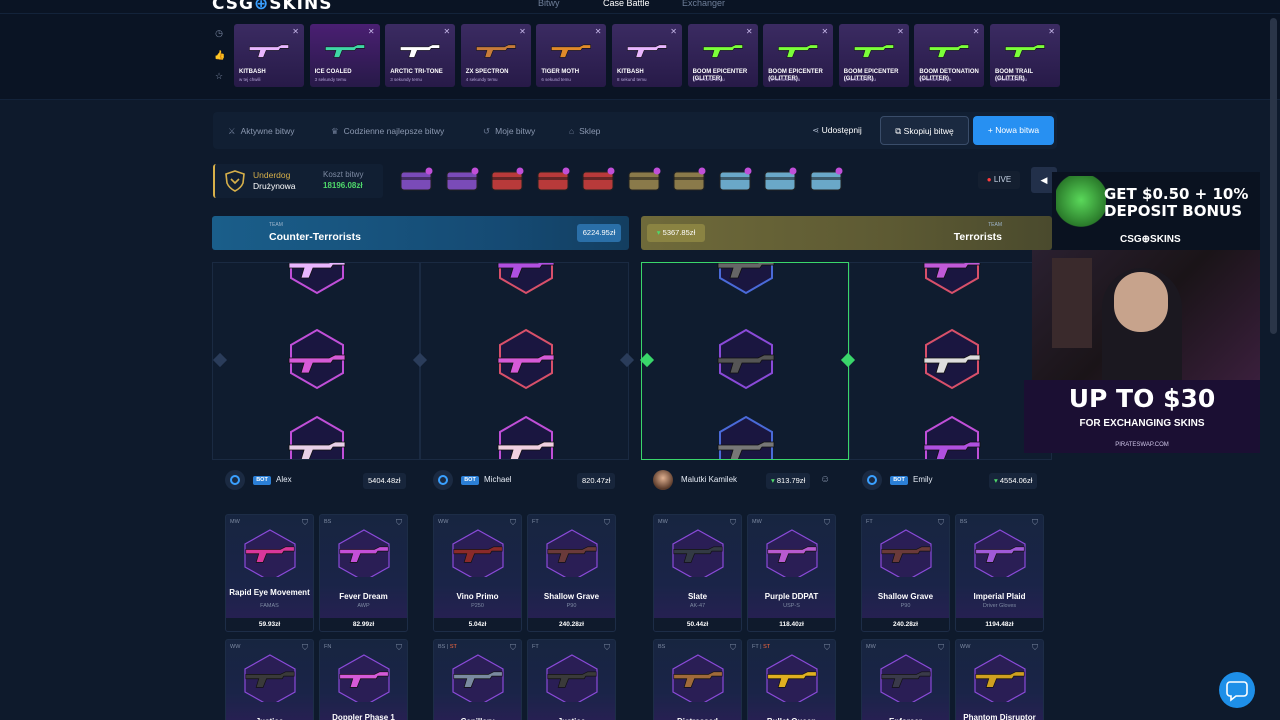 The width and height of the screenshot is (1280, 720). What do you see at coordinates (387, 131) in the screenshot?
I see `tab-daily-best: ♛ Codzienne najlepsze bitwy` at bounding box center [387, 131].